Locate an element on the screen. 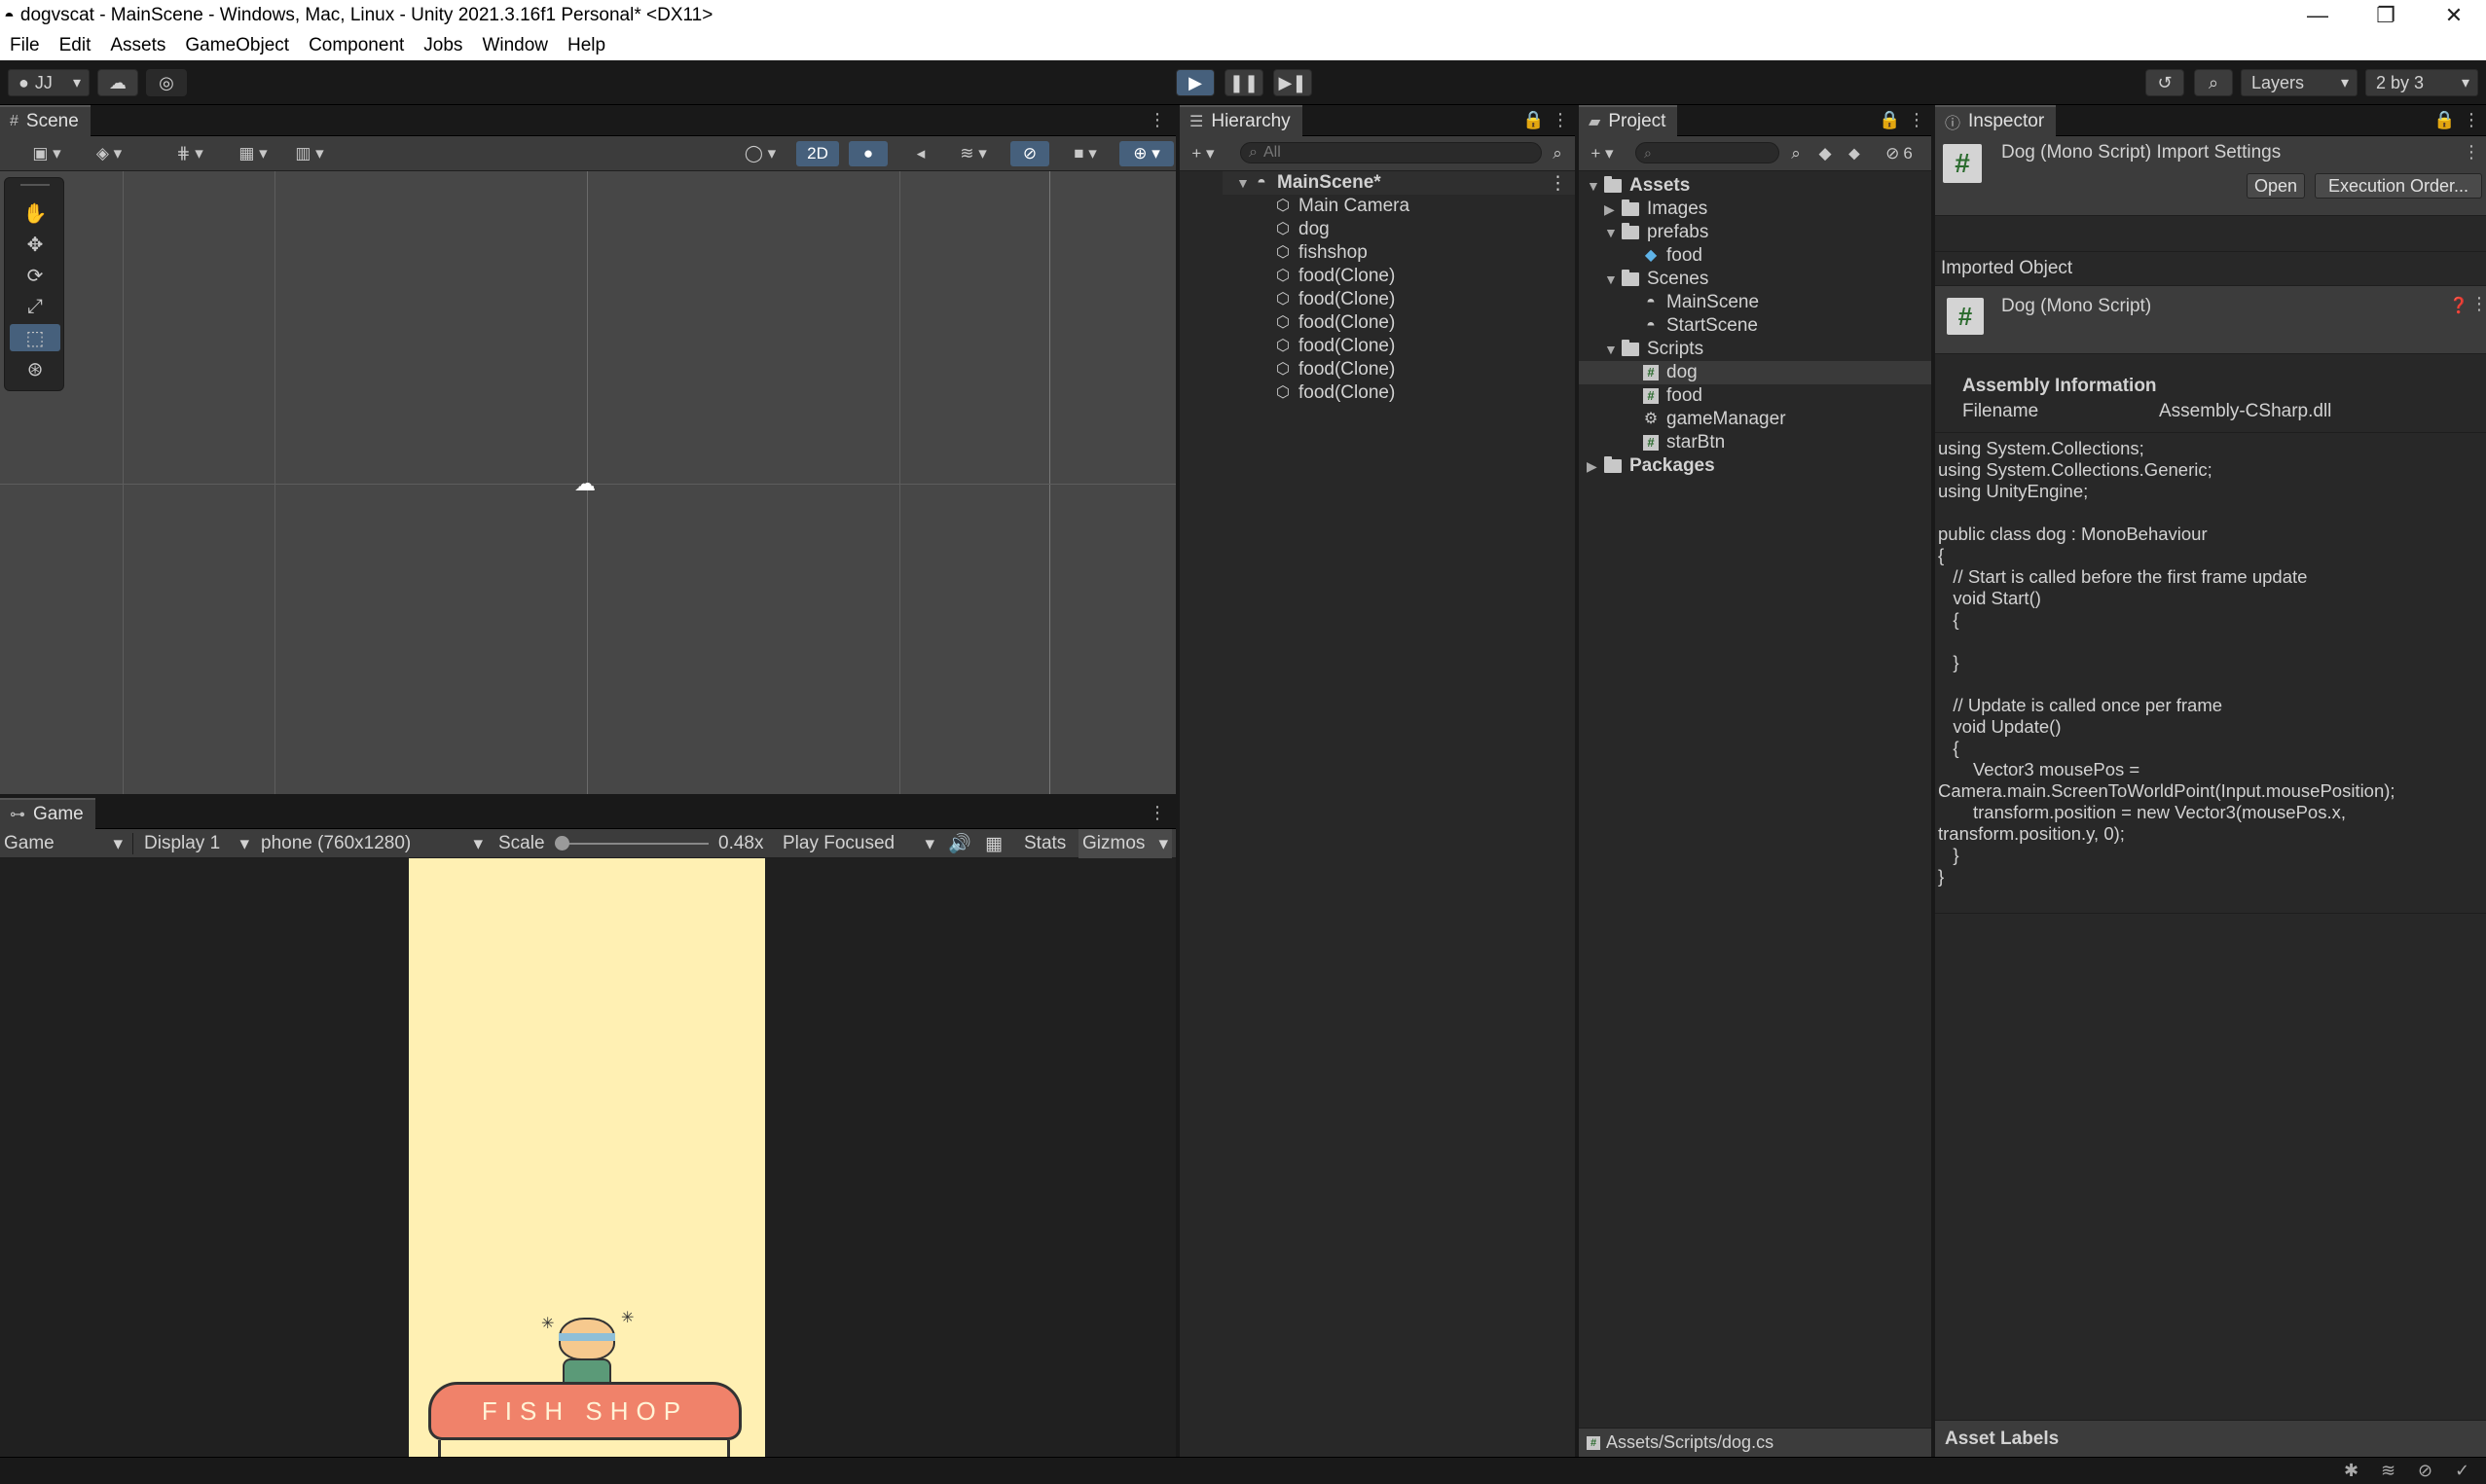 The height and width of the screenshot is (1484, 2486). draw-mode-dropdown: ▣ ▾ is located at coordinates (46, 154).